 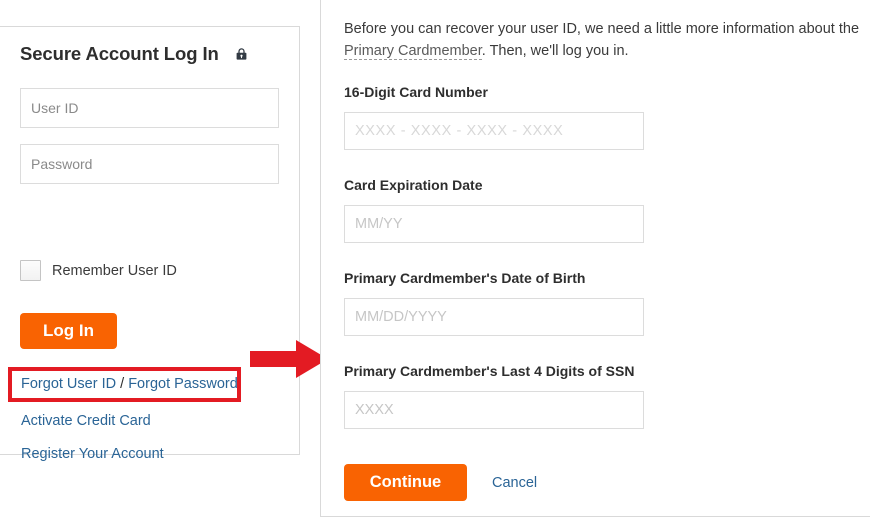 What do you see at coordinates (92, 454) in the screenshot?
I see `register-your-account-link: Register Your Account` at bounding box center [92, 454].